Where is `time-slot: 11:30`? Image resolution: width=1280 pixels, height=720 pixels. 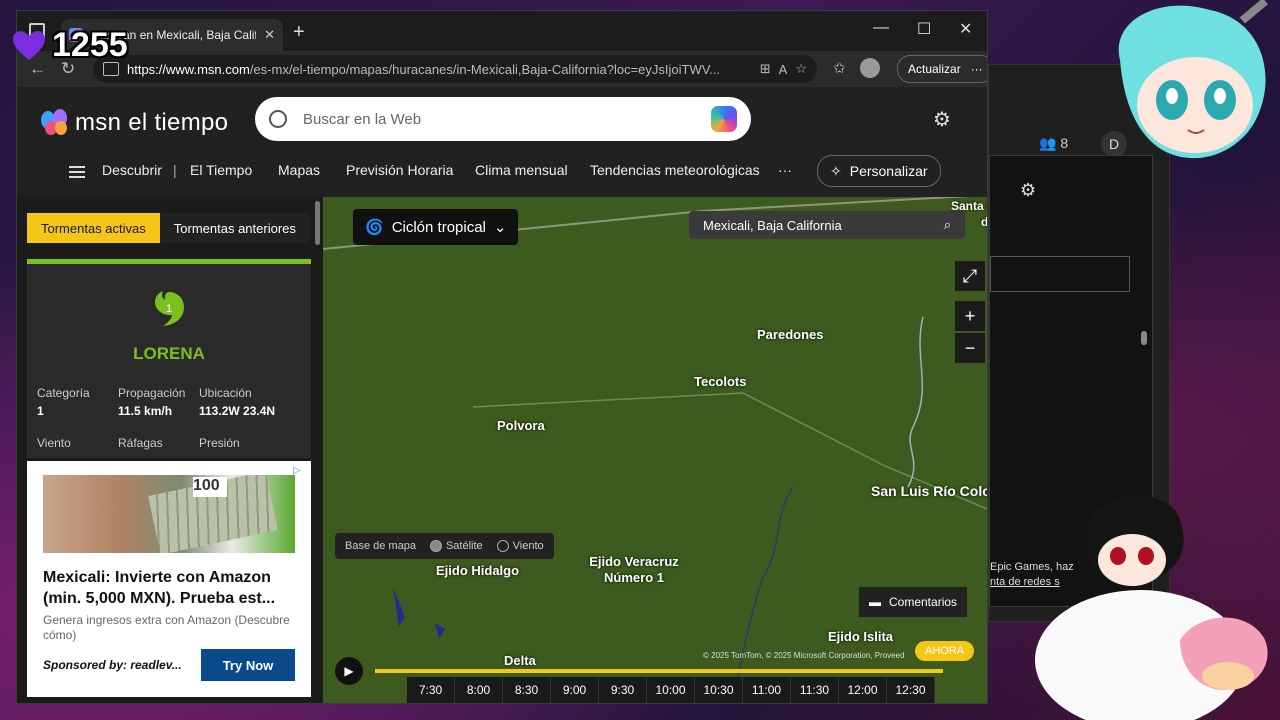 time-slot: 11:30 is located at coordinates (815, 690).